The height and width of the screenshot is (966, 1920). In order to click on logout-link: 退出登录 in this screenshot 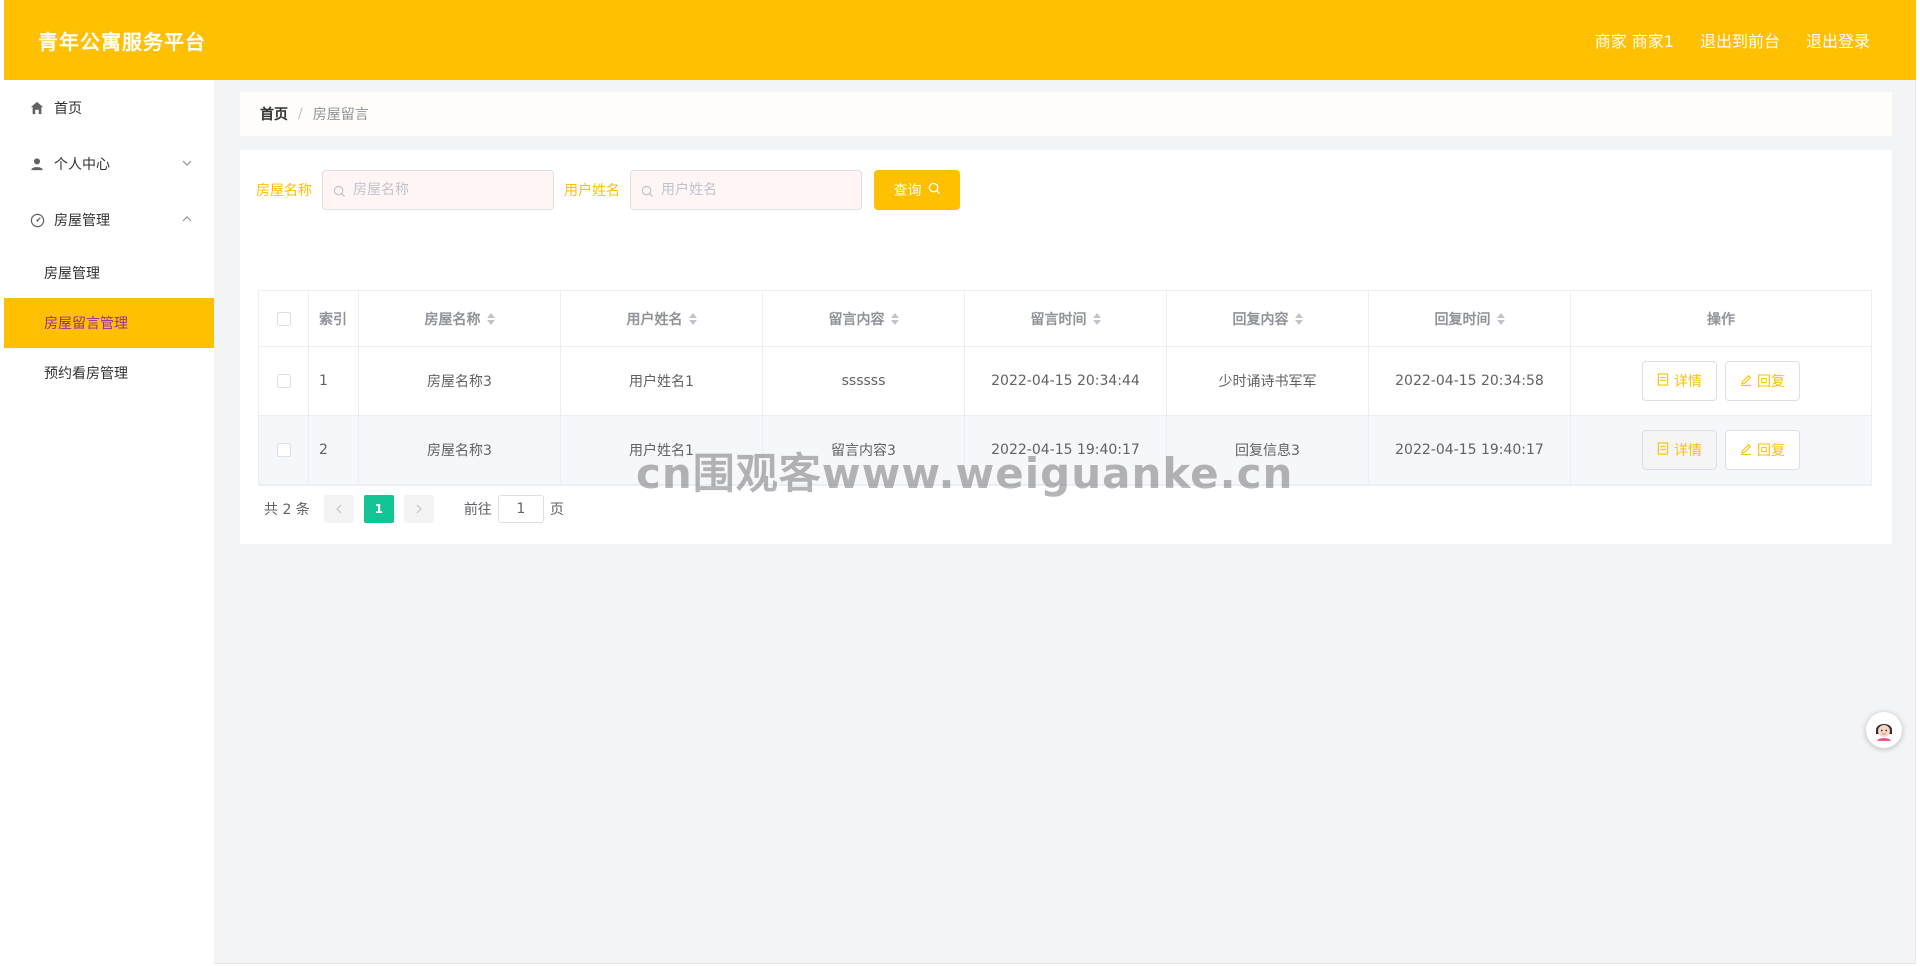, I will do `click(1838, 40)`.